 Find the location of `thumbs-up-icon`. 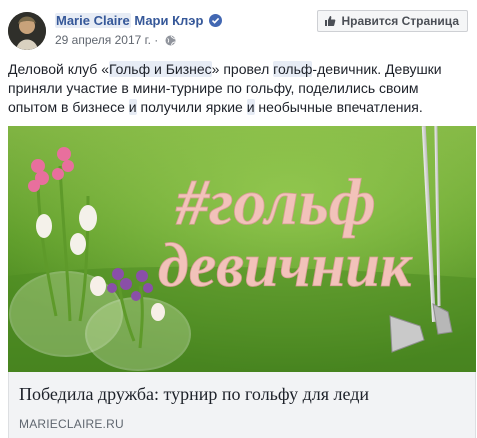

thumbs-up-icon is located at coordinates (330, 21).